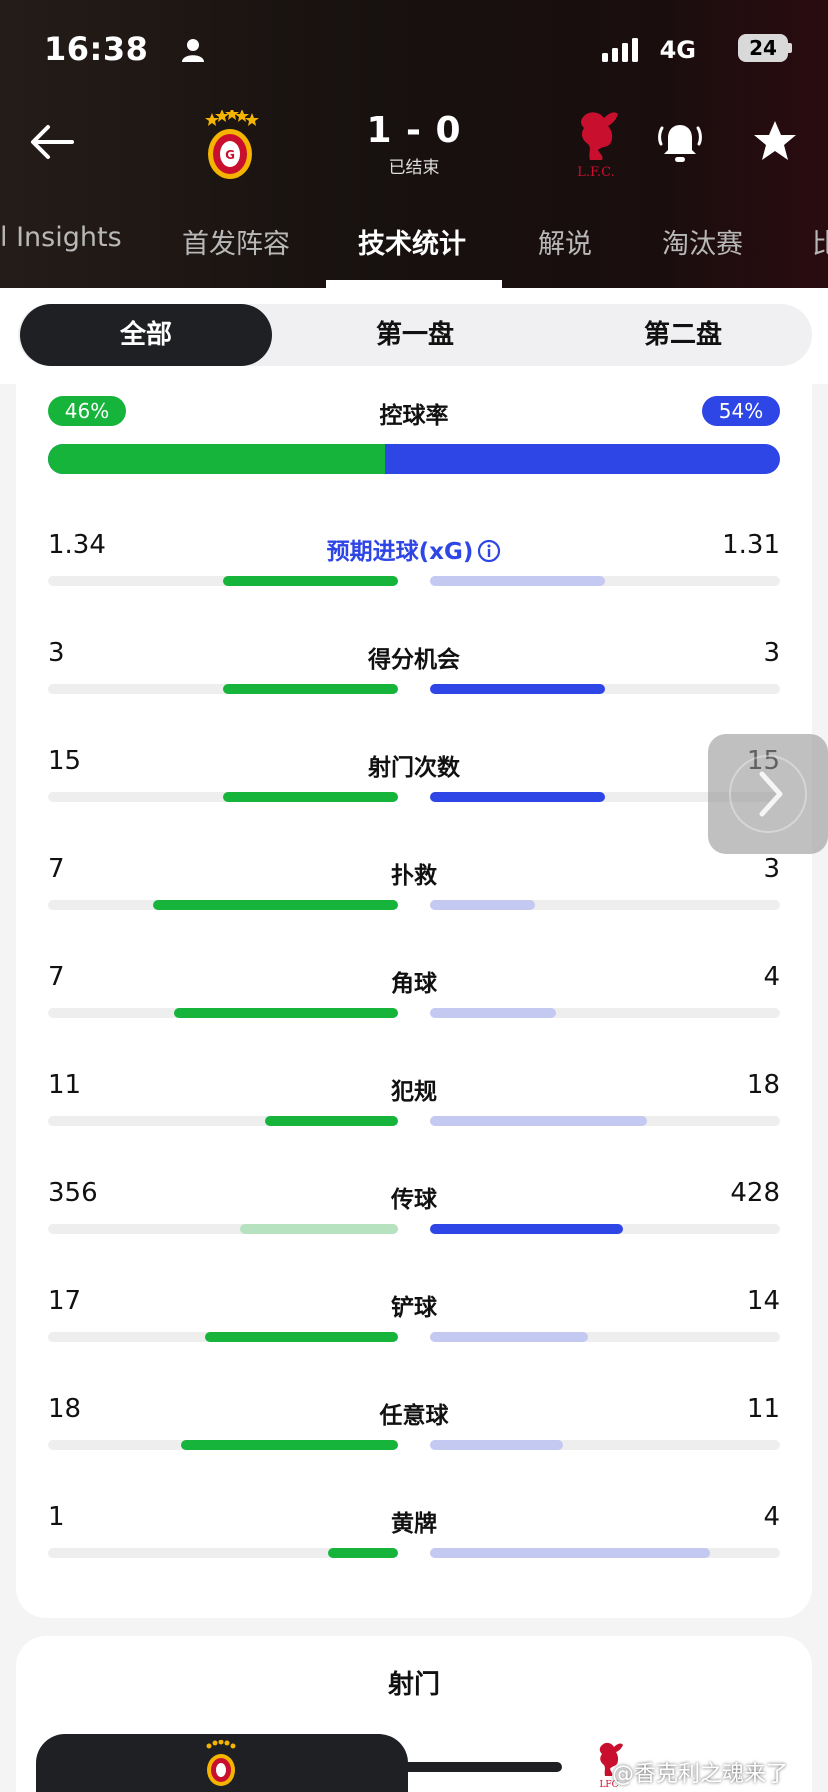  I want to click on person-icon, so click(193, 50).